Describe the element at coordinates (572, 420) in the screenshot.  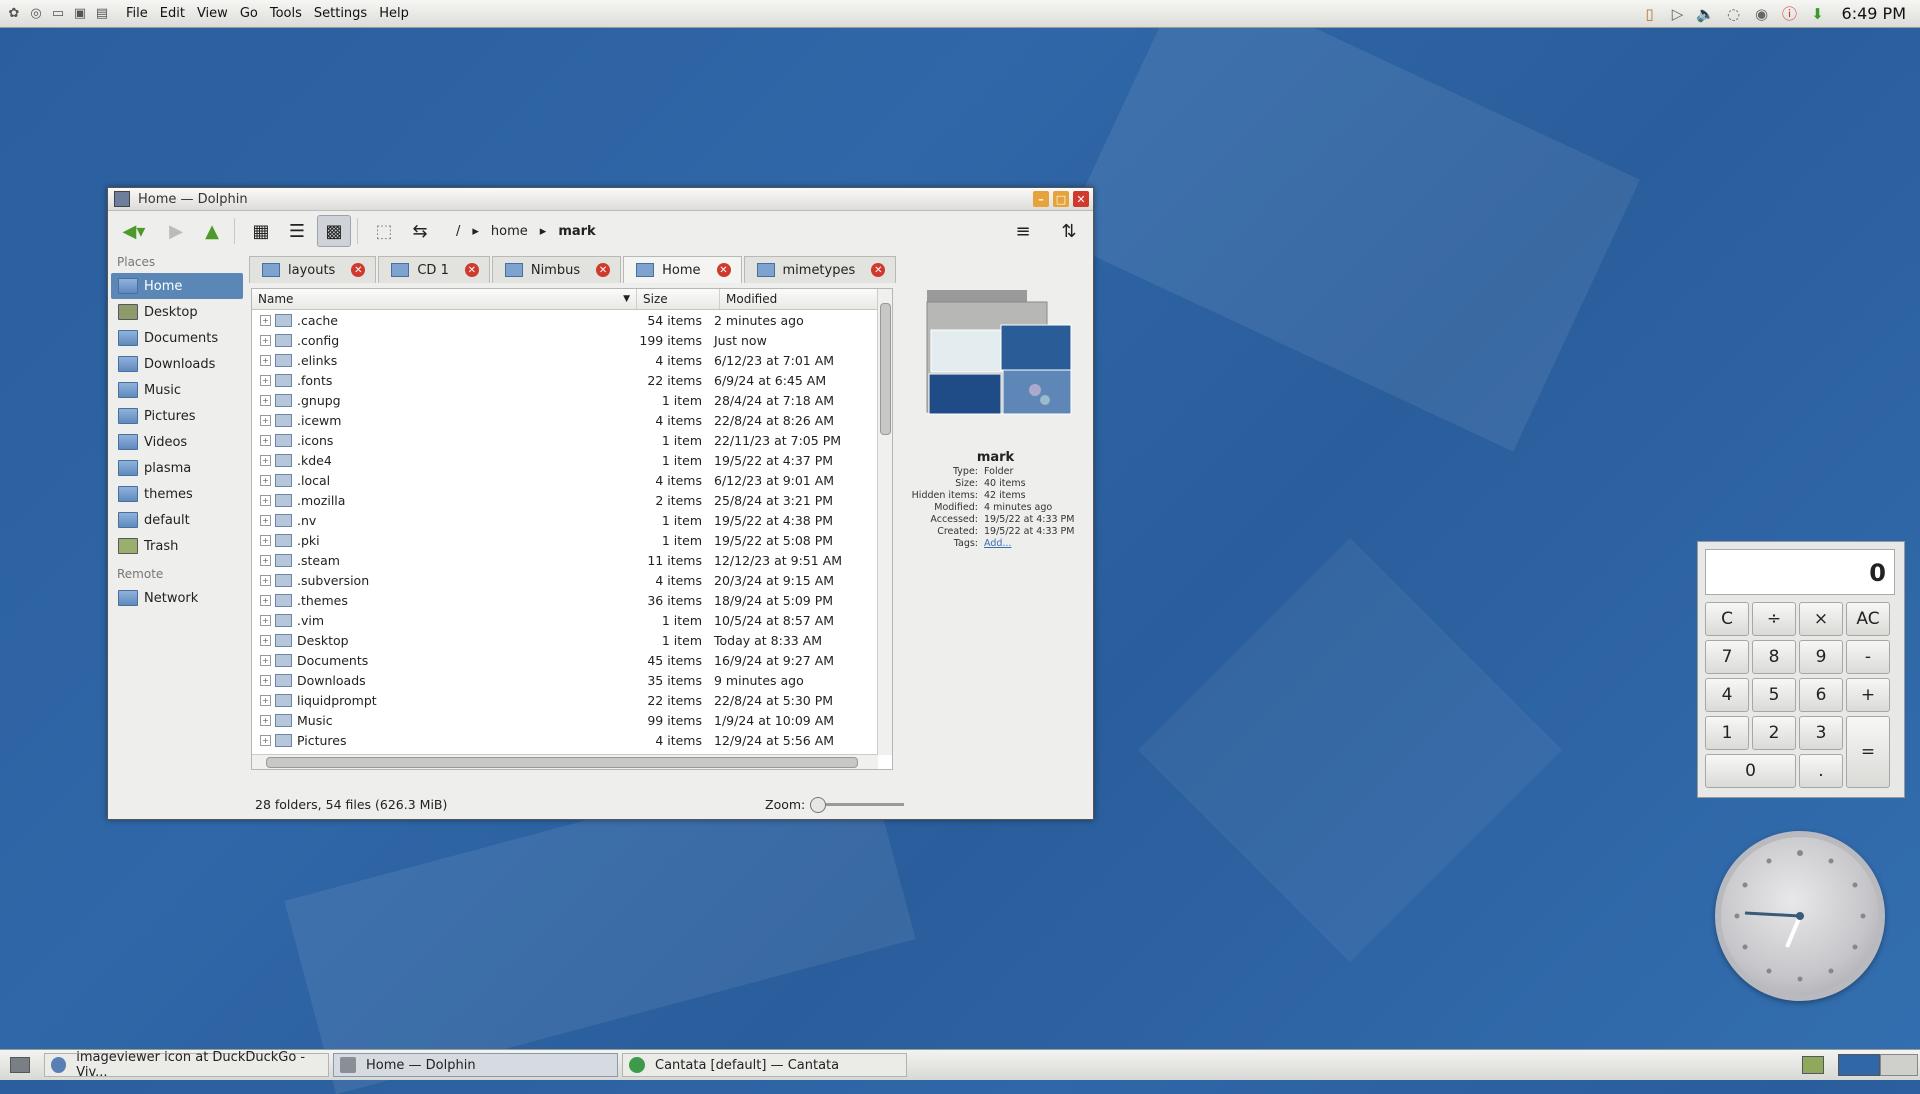
I see `table-row: + .icewm 4 items 22/8/24 at 8:26 AM` at that location.